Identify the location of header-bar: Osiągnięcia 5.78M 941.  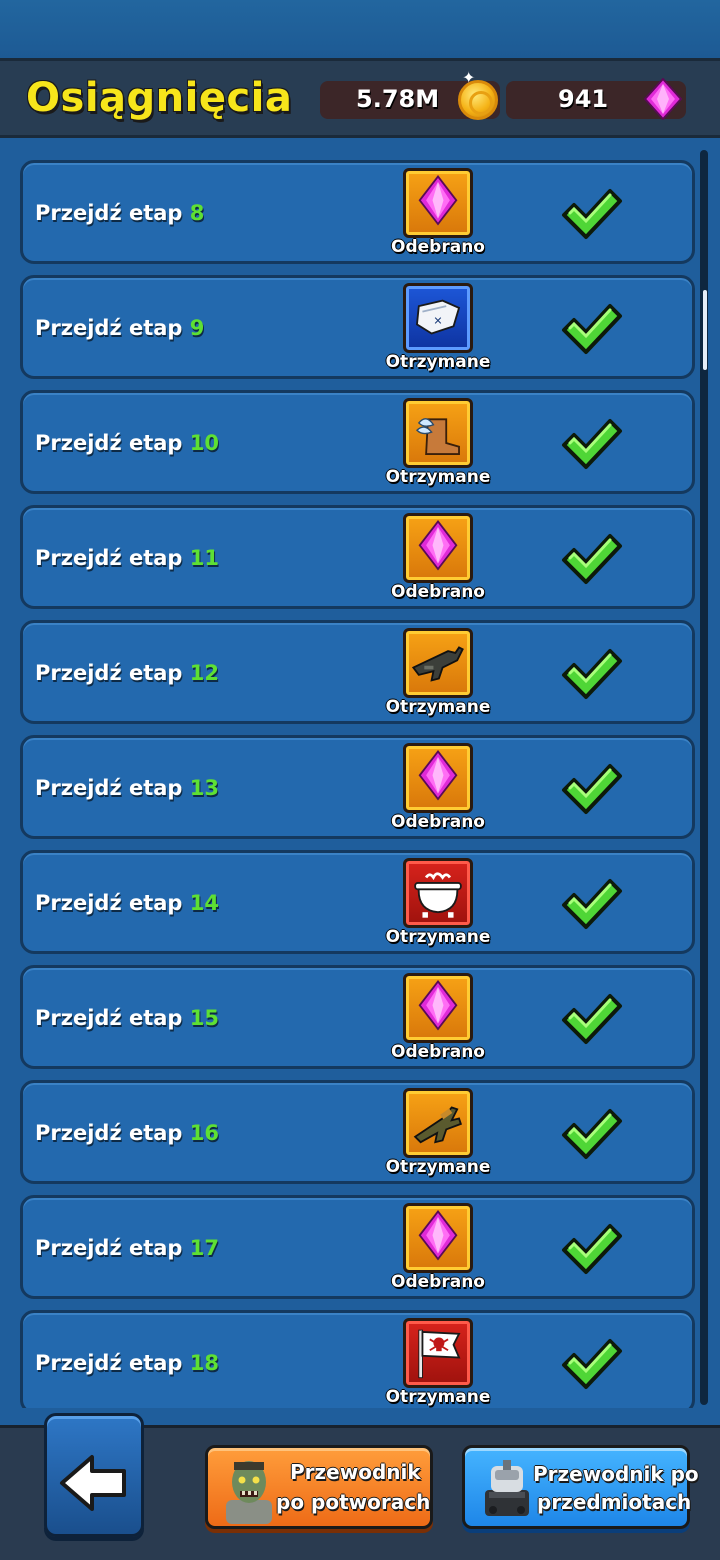
(360, 98).